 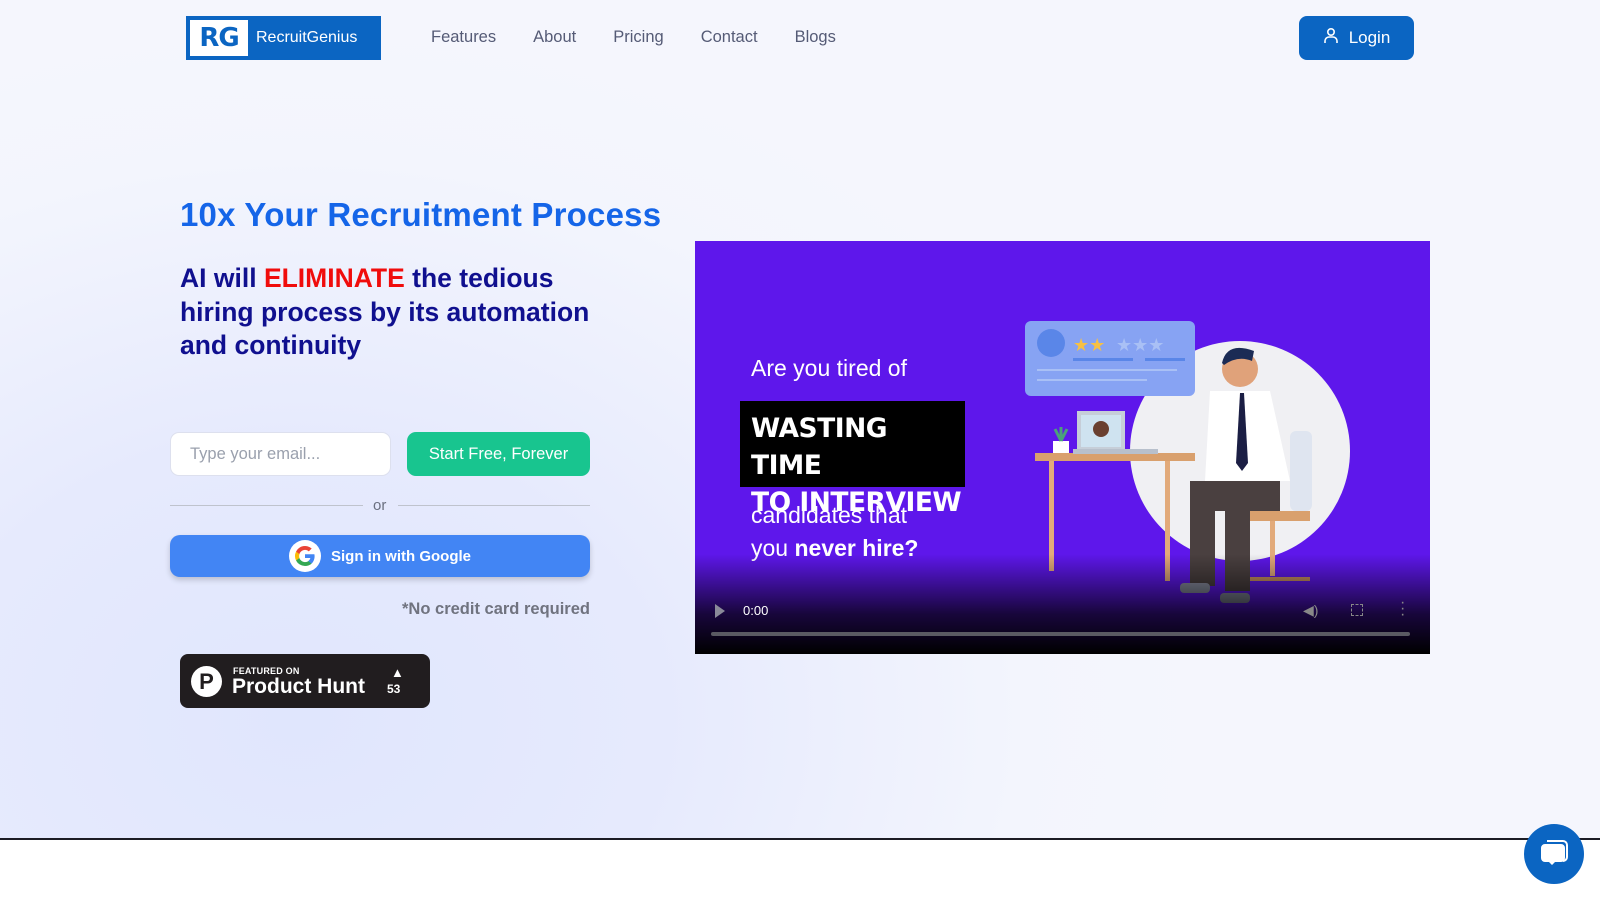 I want to click on ph-name: Product Hunt, so click(x=298, y=686).